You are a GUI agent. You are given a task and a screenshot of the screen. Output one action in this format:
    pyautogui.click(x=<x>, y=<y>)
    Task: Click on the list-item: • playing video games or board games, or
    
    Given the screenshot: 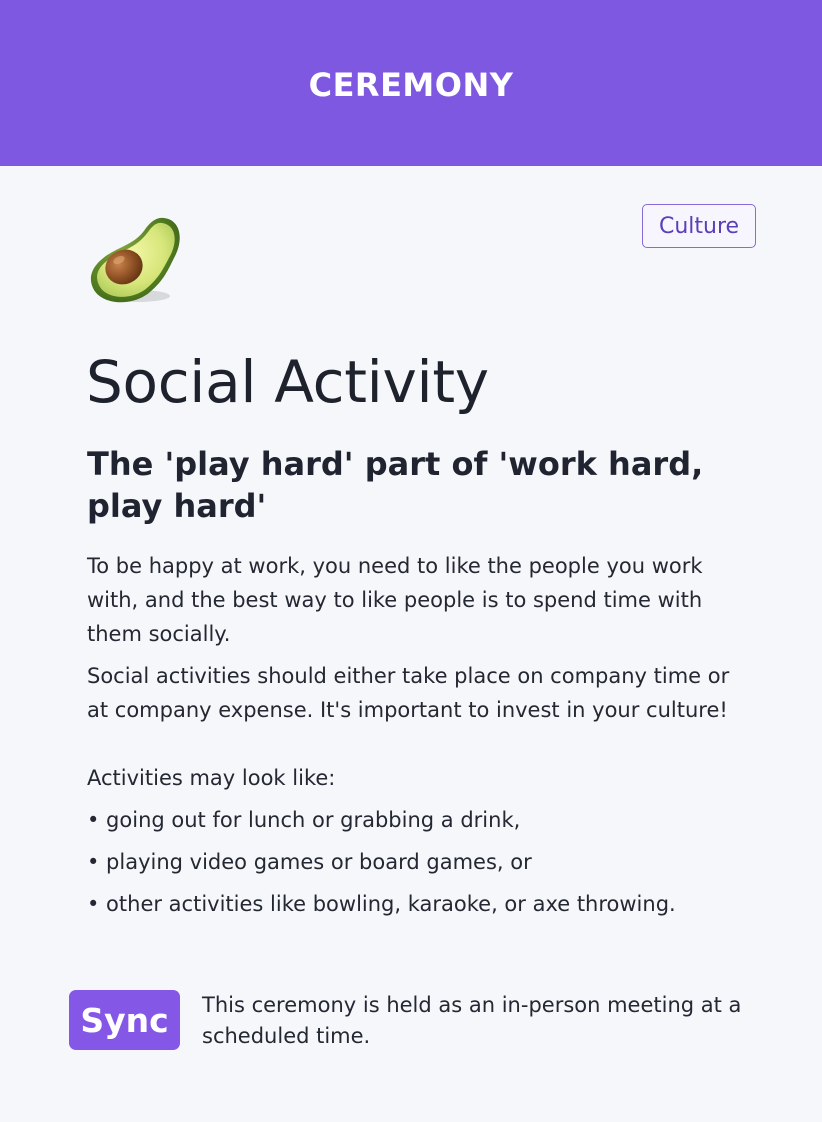 What is the action you would take?
    pyautogui.click(x=309, y=862)
    